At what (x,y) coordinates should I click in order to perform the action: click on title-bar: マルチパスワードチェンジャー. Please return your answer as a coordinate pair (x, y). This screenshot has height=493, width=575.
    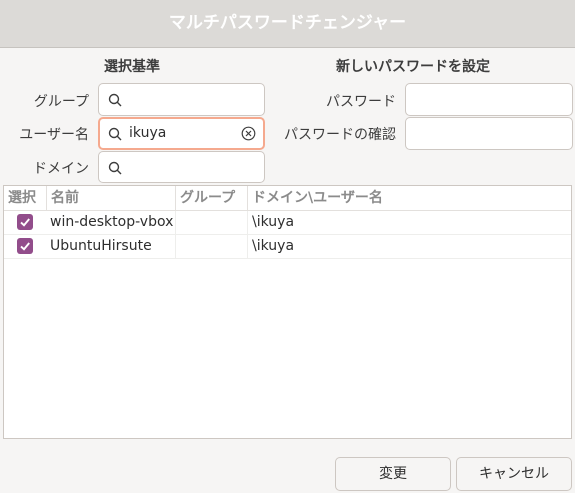
    Looking at the image, I should click on (287, 24).